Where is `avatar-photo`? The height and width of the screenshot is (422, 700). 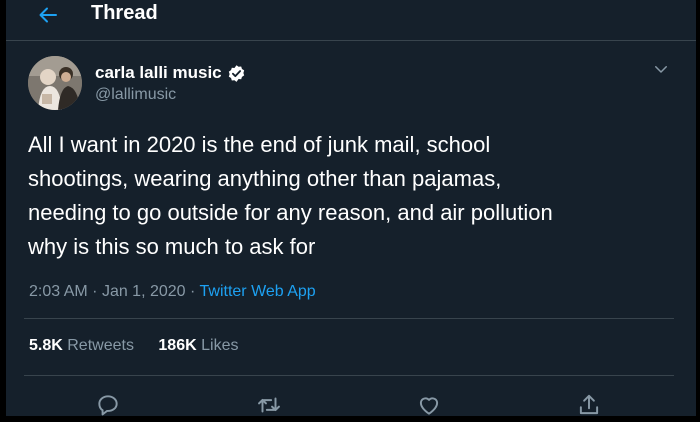 avatar-photo is located at coordinates (55, 83).